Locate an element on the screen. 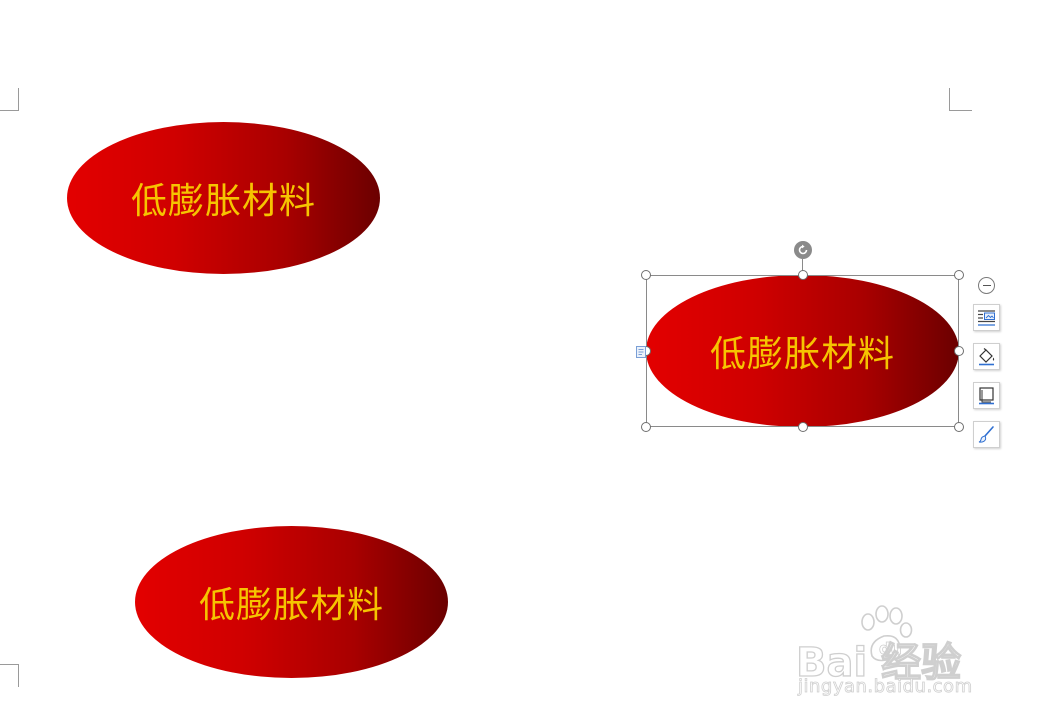 The height and width of the screenshot is (720, 1039). ellipse-shape-3: 低膨胀材料 is located at coordinates (291, 602).